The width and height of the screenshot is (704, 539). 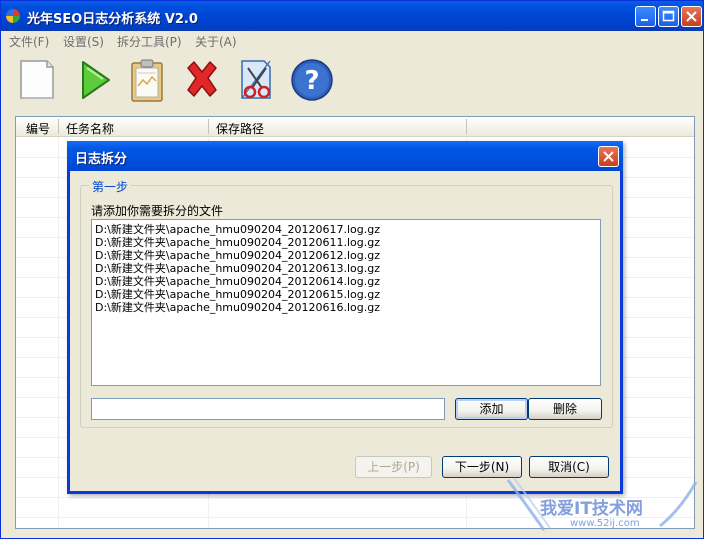 What do you see at coordinates (355, 127) in the screenshot?
I see `task-list-header: 编号 任务名称 保存路径` at bounding box center [355, 127].